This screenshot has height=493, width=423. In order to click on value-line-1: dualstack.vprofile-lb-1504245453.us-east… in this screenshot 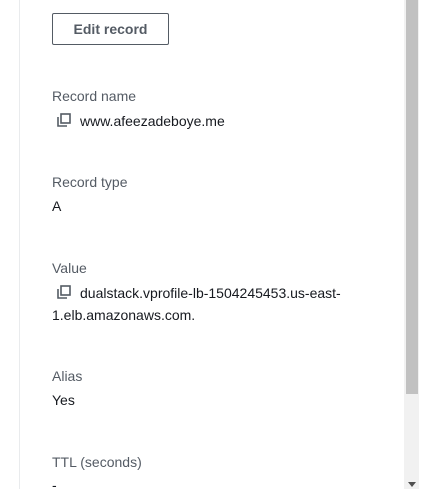, I will do `click(210, 293)`.